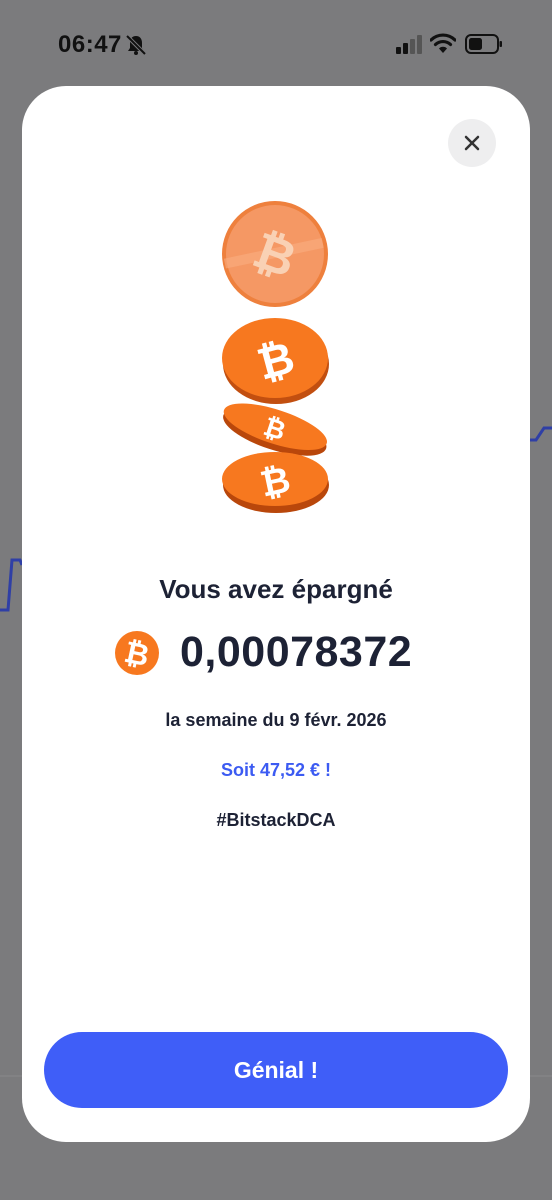  What do you see at coordinates (484, 46) in the screenshot?
I see `battery-icon` at bounding box center [484, 46].